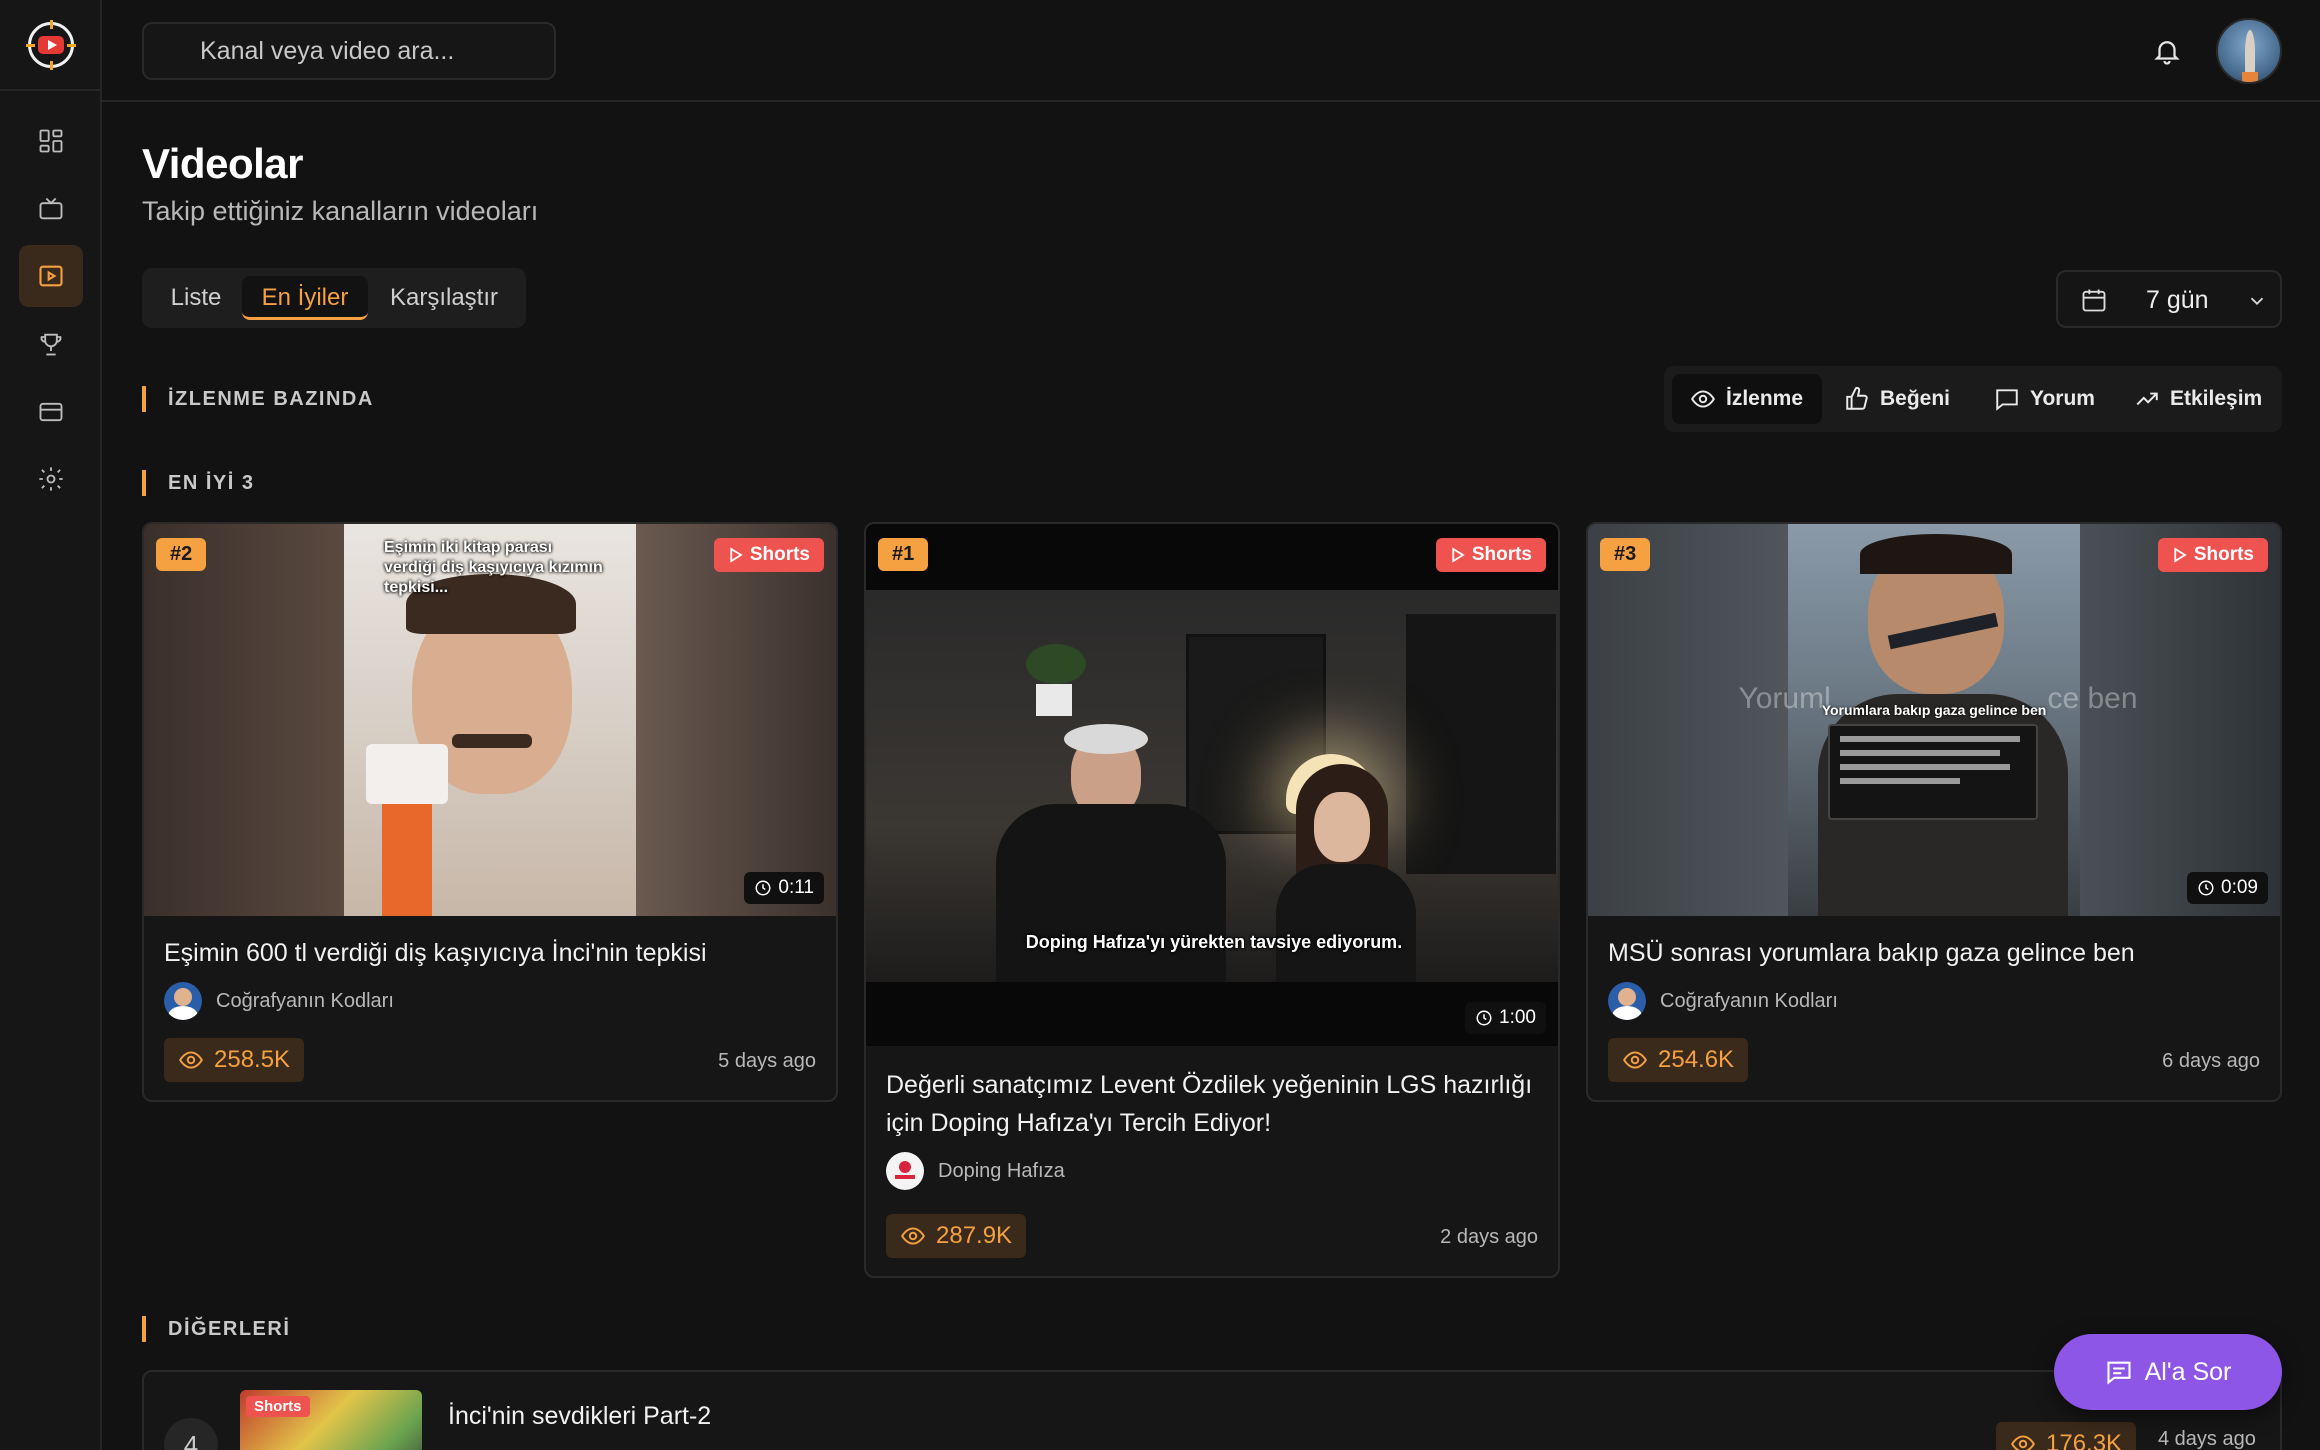 Image resolution: width=2320 pixels, height=1450 pixels. I want to click on ask-ai-label: Al'a Sor, so click(2188, 1371).